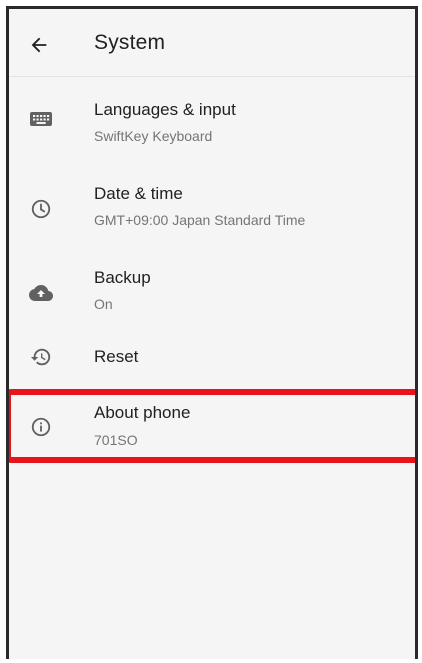 The height and width of the screenshot is (663, 422). I want to click on settings-item-label: Date & time, so click(138, 193).